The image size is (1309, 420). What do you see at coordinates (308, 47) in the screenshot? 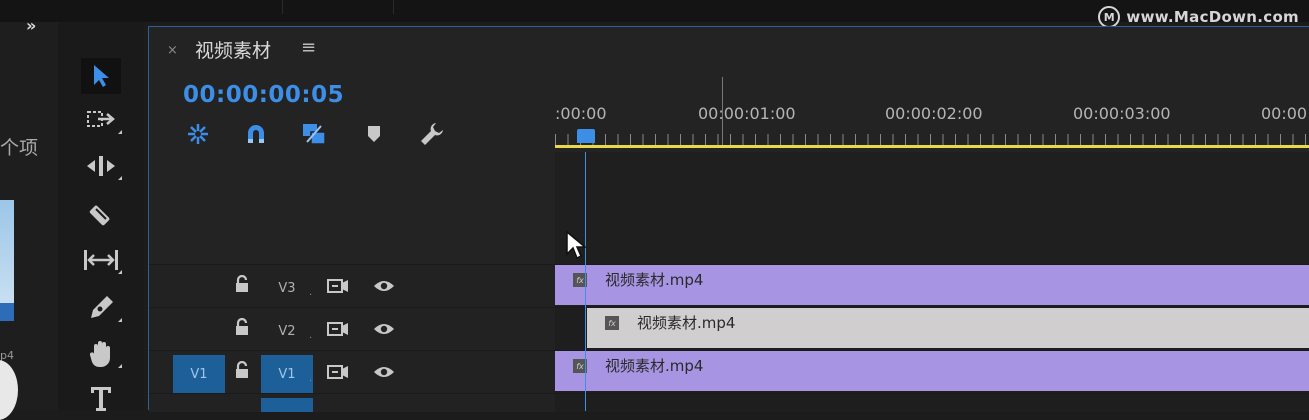
I see `panel-menu-icon: ≡` at bounding box center [308, 47].